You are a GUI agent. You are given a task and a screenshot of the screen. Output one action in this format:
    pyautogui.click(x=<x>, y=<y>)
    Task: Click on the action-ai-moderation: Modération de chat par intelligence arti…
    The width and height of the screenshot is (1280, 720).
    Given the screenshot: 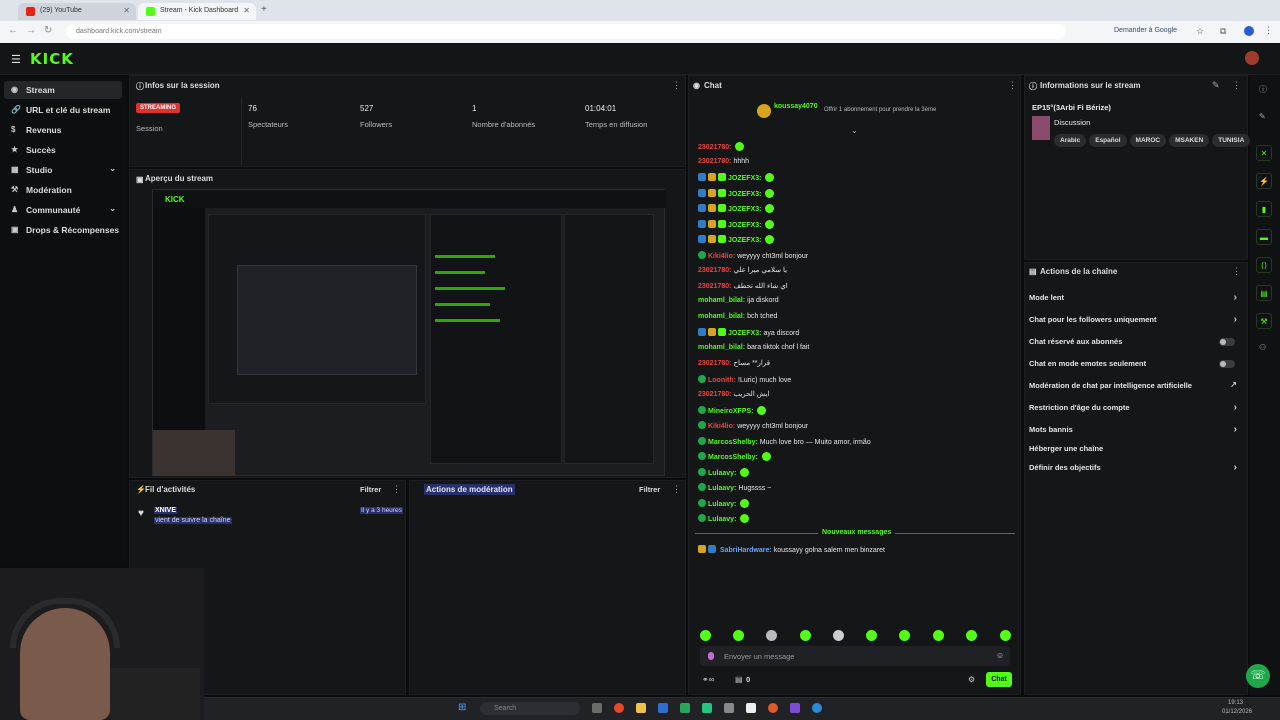 What is the action you would take?
    pyautogui.click(x=1134, y=388)
    